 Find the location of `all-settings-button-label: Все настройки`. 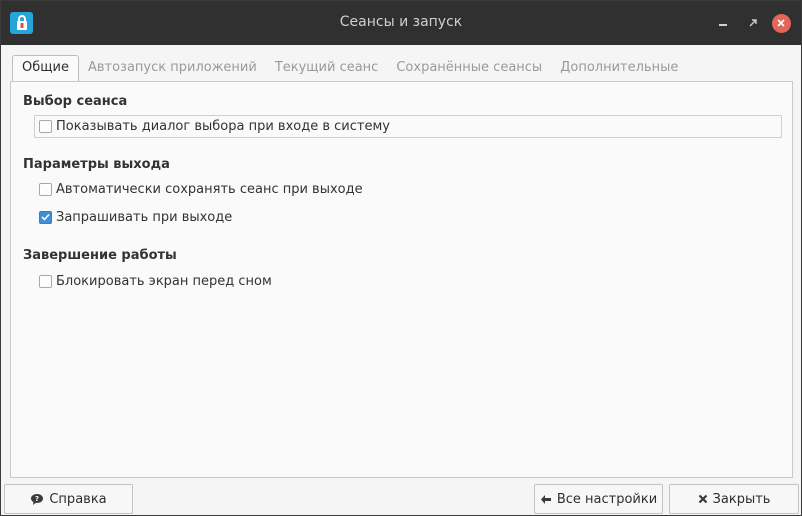

all-settings-button-label: Все настройки is located at coordinates (607, 499).